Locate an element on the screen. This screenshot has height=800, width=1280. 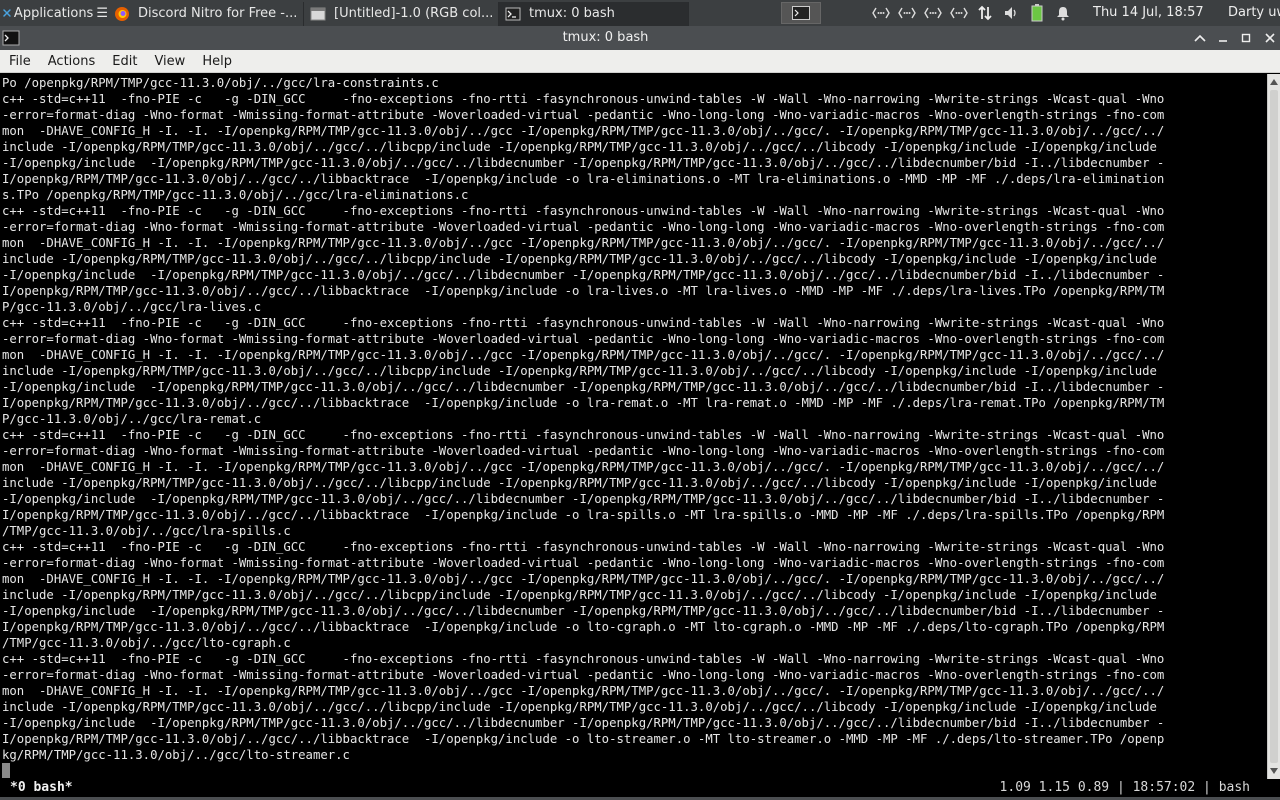
window-titlebar: tmux: 0 bash is located at coordinates (640, 38).